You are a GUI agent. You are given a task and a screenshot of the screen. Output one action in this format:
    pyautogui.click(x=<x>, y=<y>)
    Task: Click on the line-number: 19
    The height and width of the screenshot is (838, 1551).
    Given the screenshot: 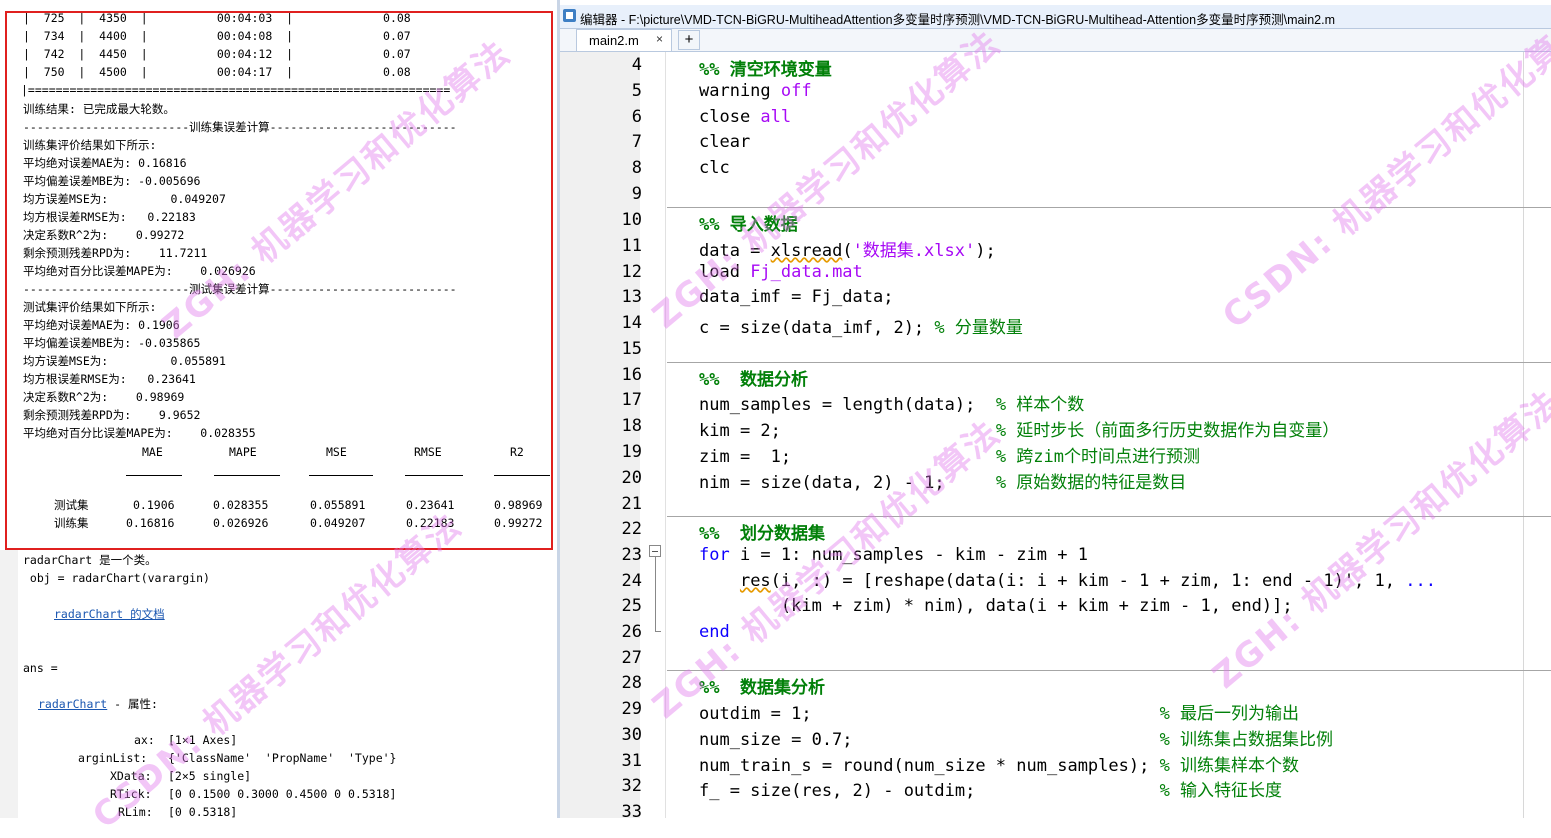 What is the action you would take?
    pyautogui.click(x=631, y=452)
    